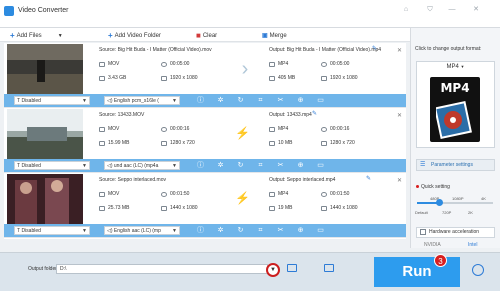  I want to click on minimize-icon: —, so click(452, 10).